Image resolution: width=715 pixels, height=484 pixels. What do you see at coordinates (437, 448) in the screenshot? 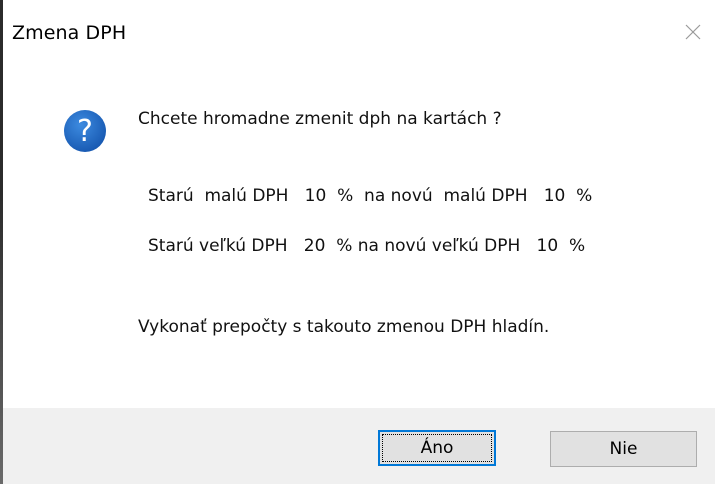
I see `yes-button: Áno` at bounding box center [437, 448].